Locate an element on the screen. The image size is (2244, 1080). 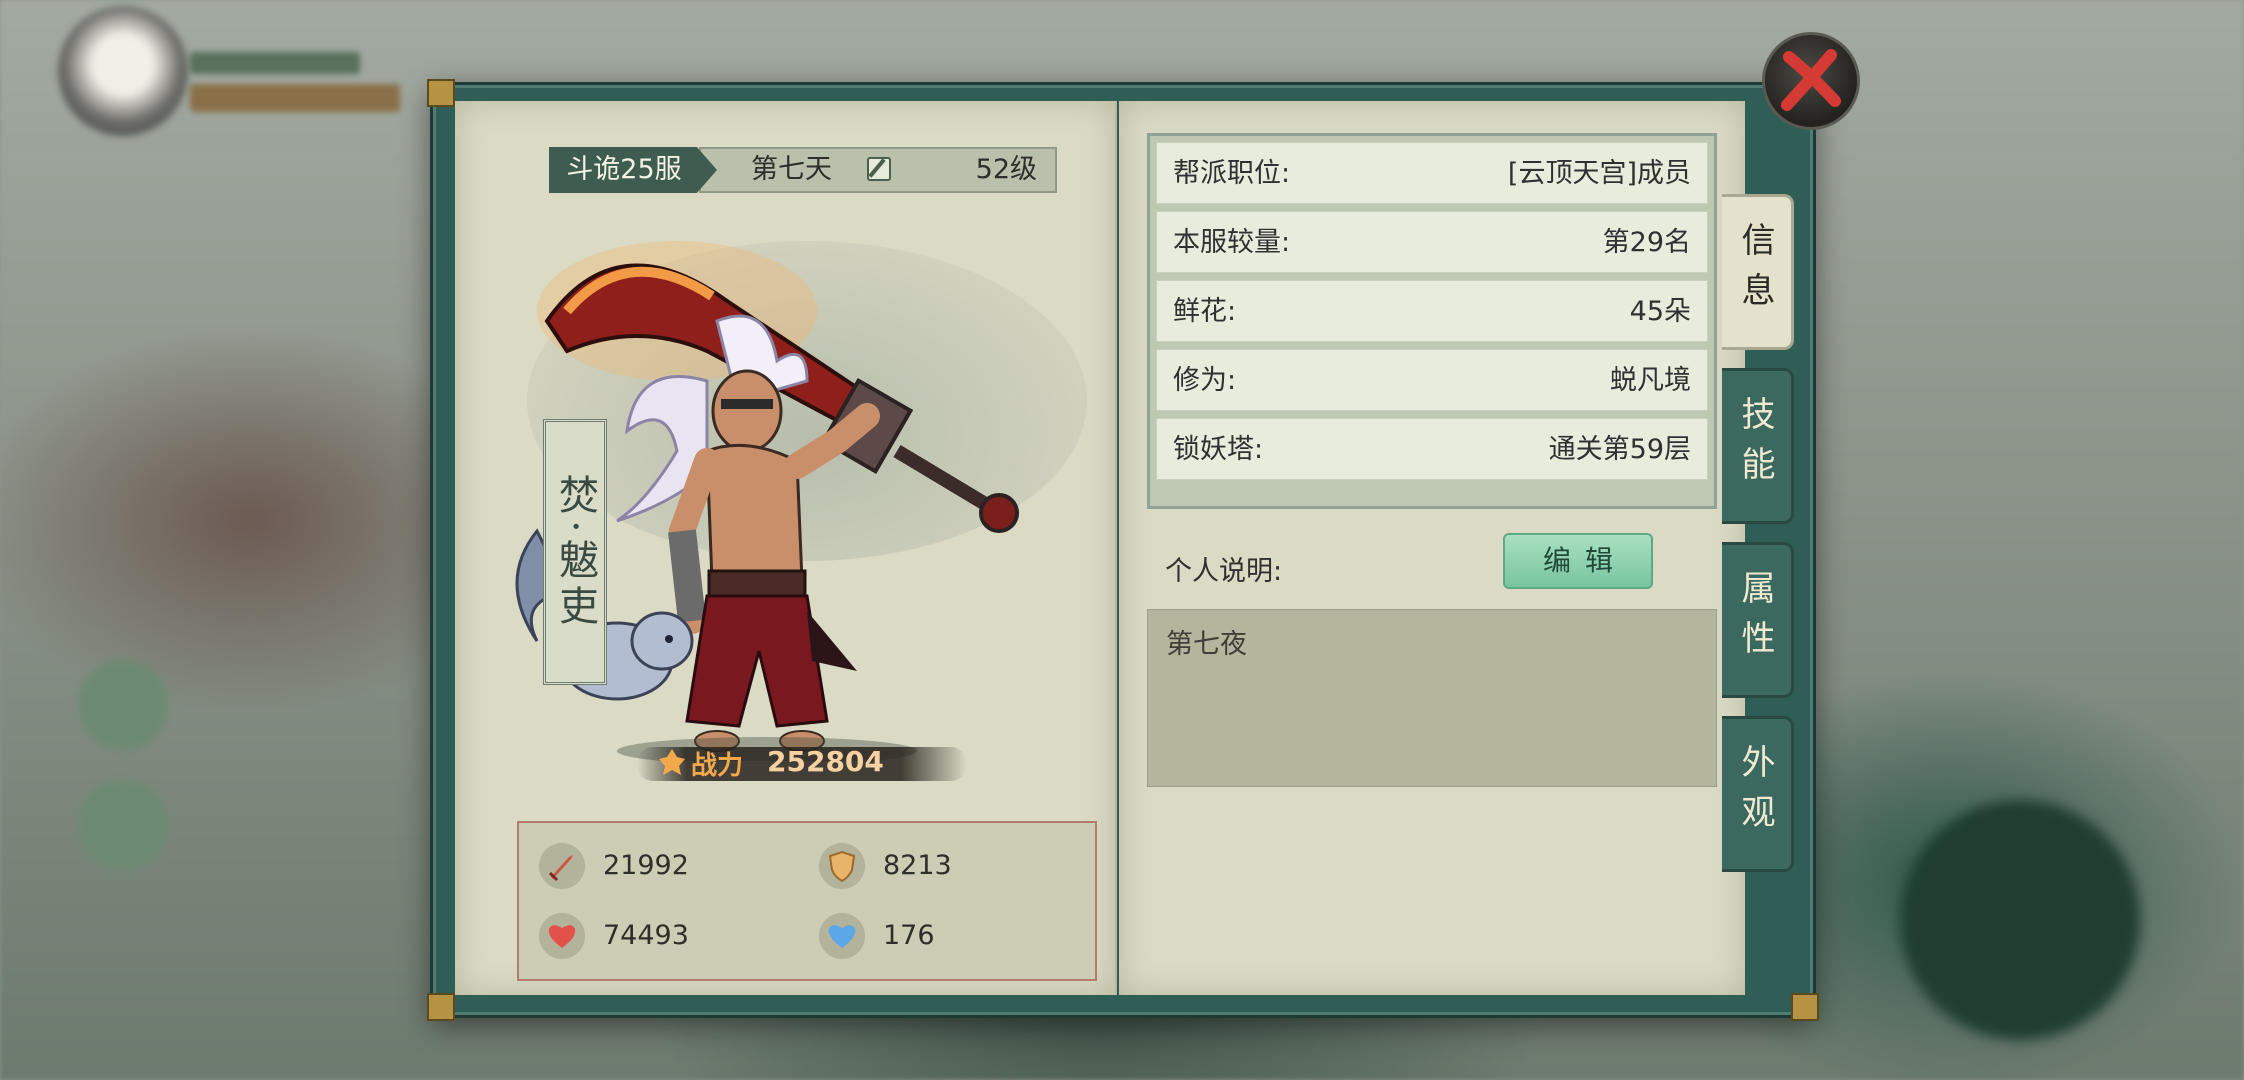
server-name: 斗诡25服 is located at coordinates (624, 169).